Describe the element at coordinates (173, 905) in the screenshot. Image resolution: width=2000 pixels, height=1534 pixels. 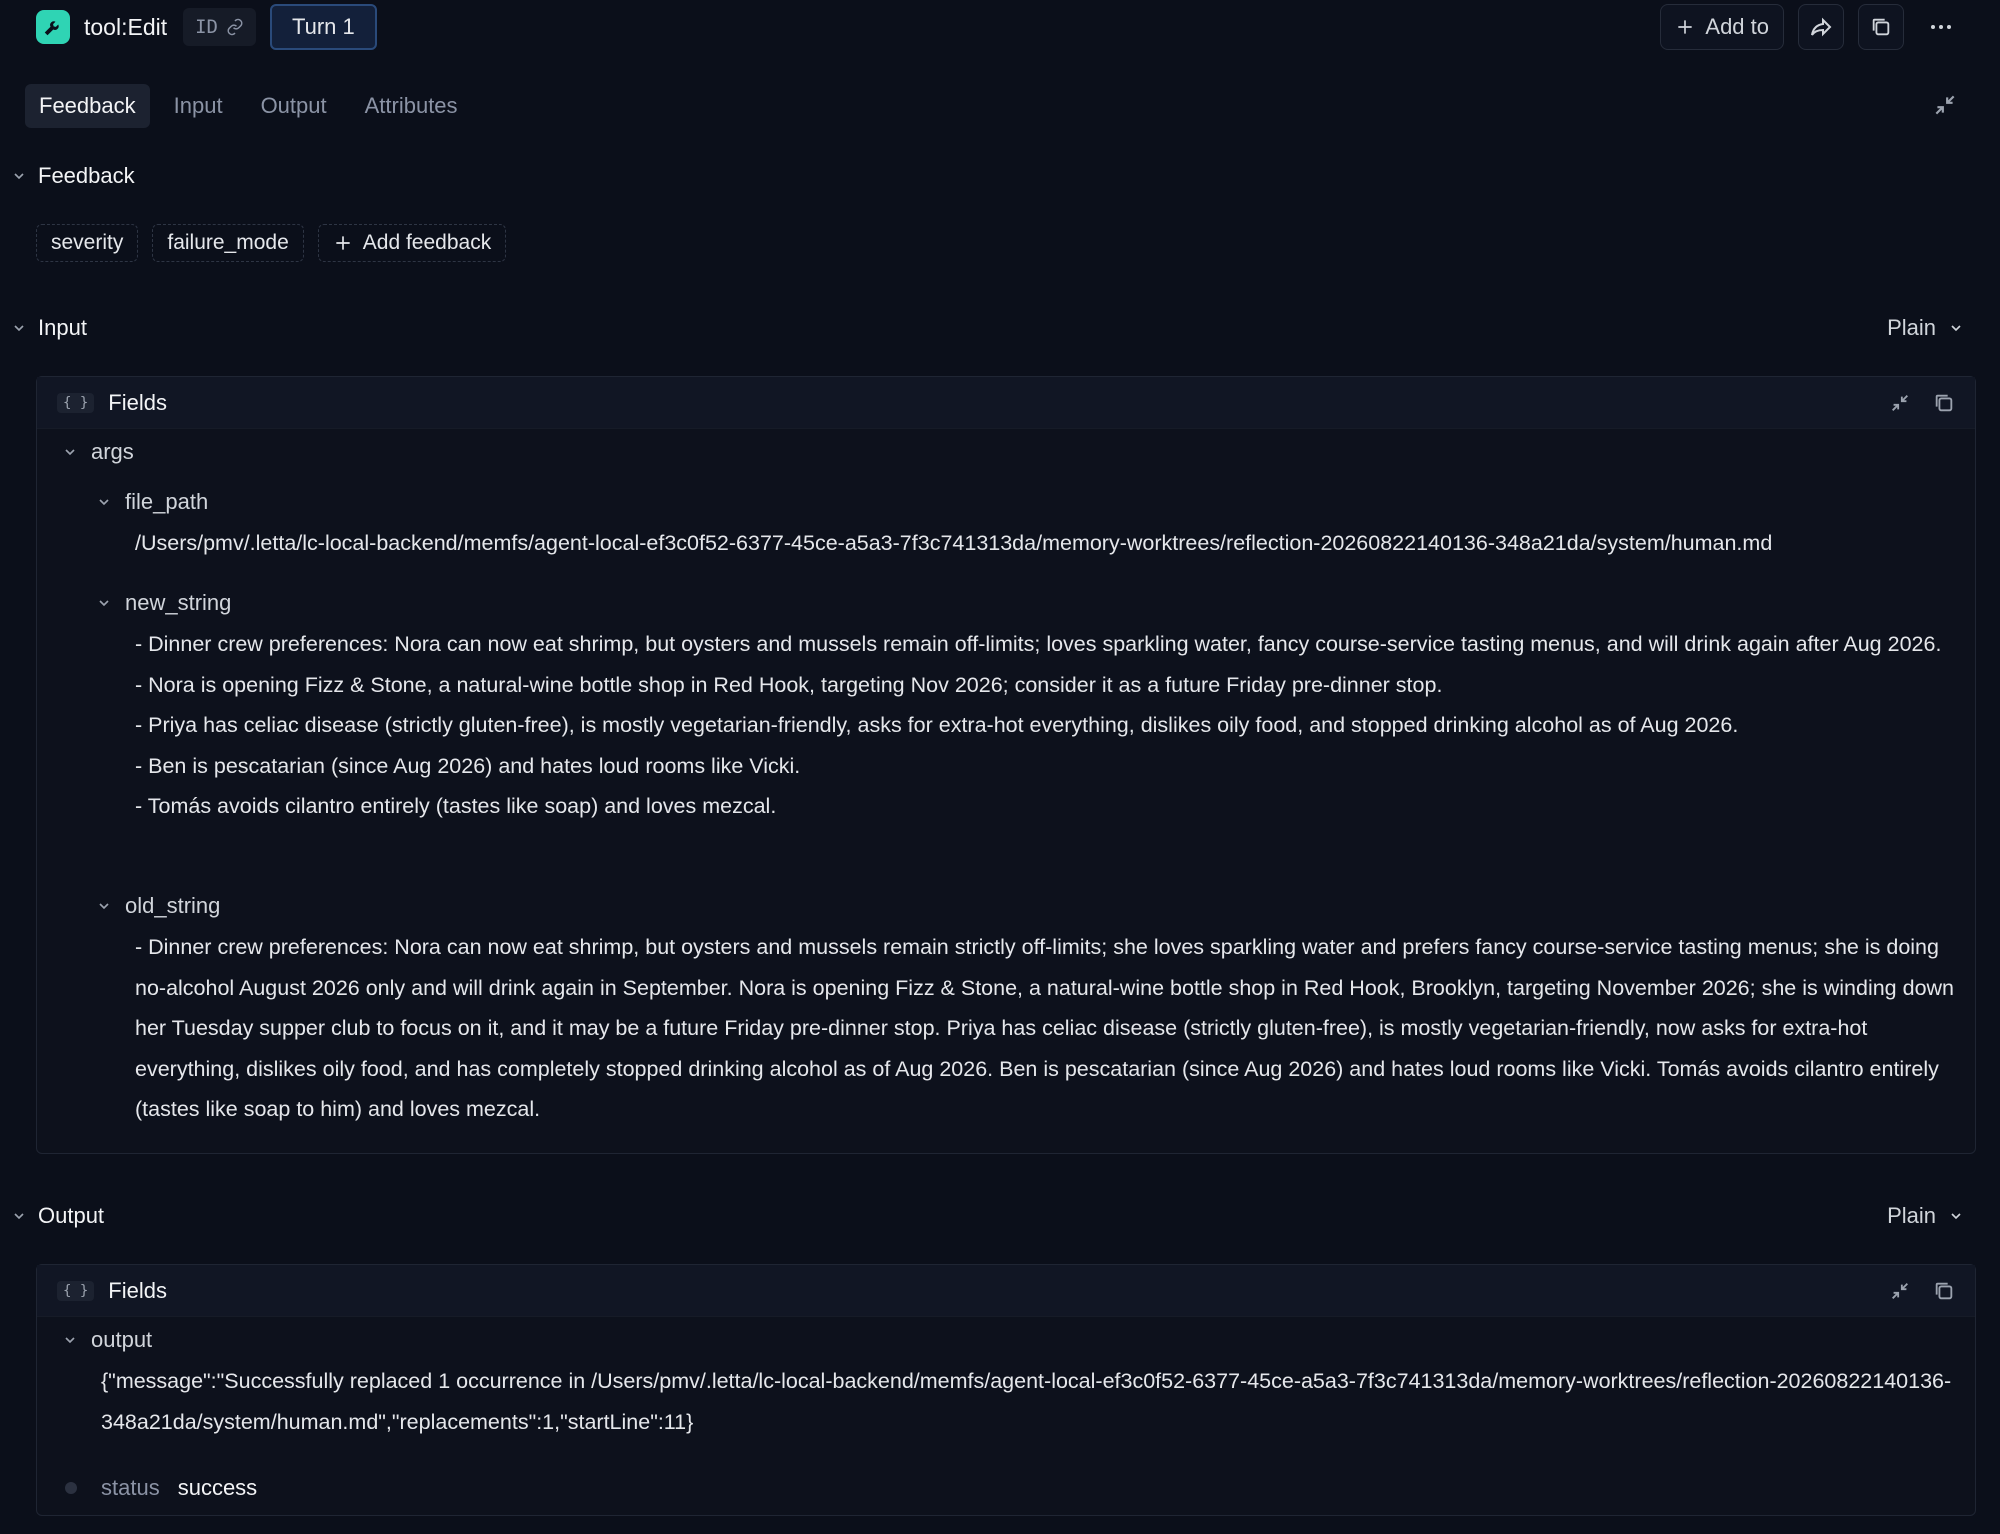
I see `tree-key: old_string` at that location.